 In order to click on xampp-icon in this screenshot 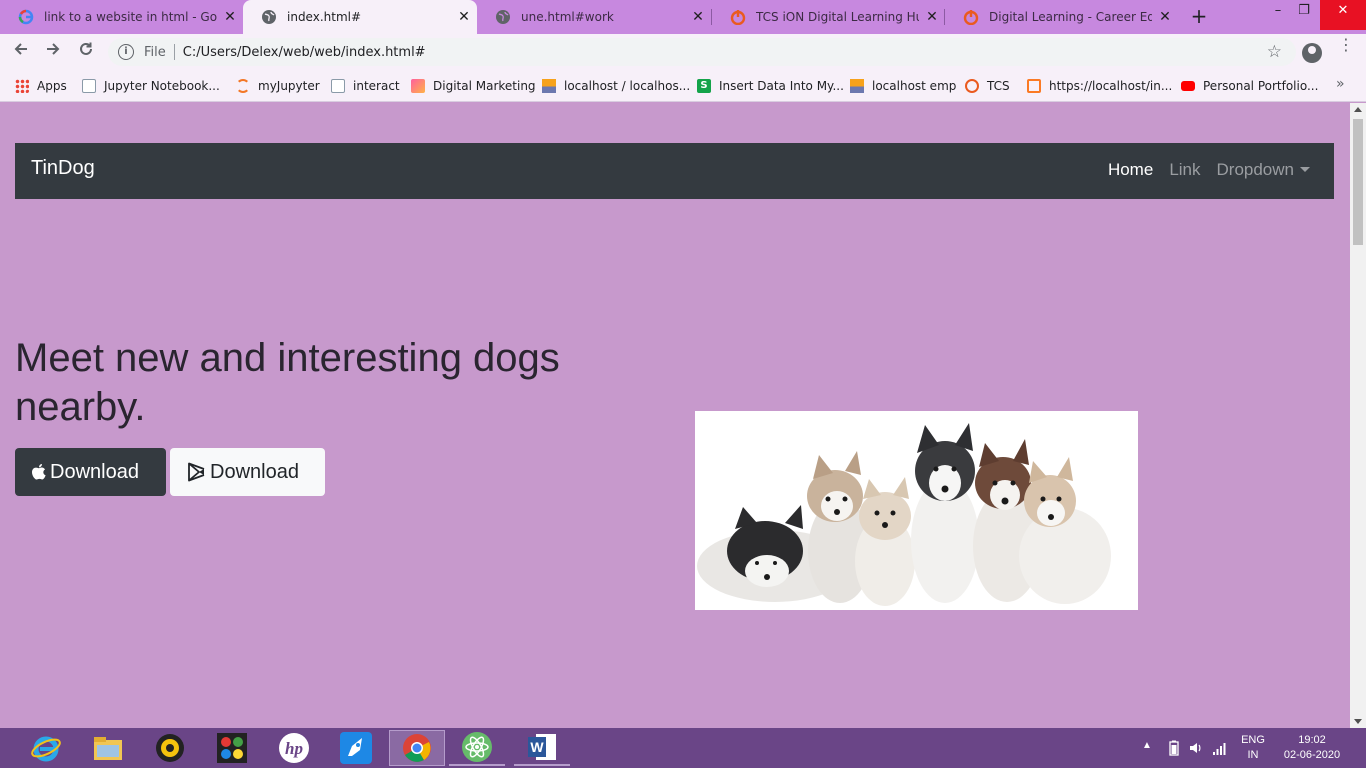, I will do `click(1034, 86)`.